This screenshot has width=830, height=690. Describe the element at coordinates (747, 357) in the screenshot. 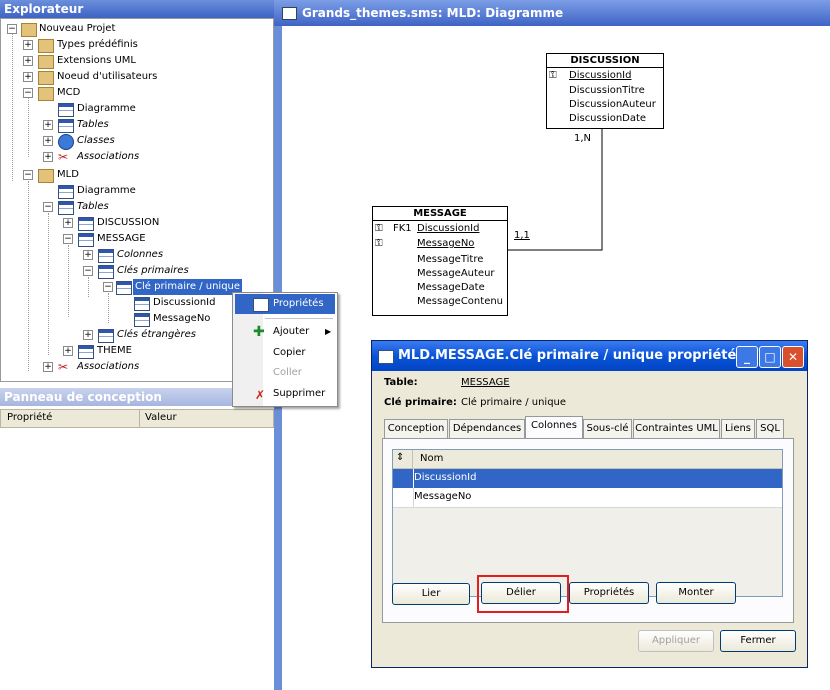

I see `minimize-button: _` at that location.